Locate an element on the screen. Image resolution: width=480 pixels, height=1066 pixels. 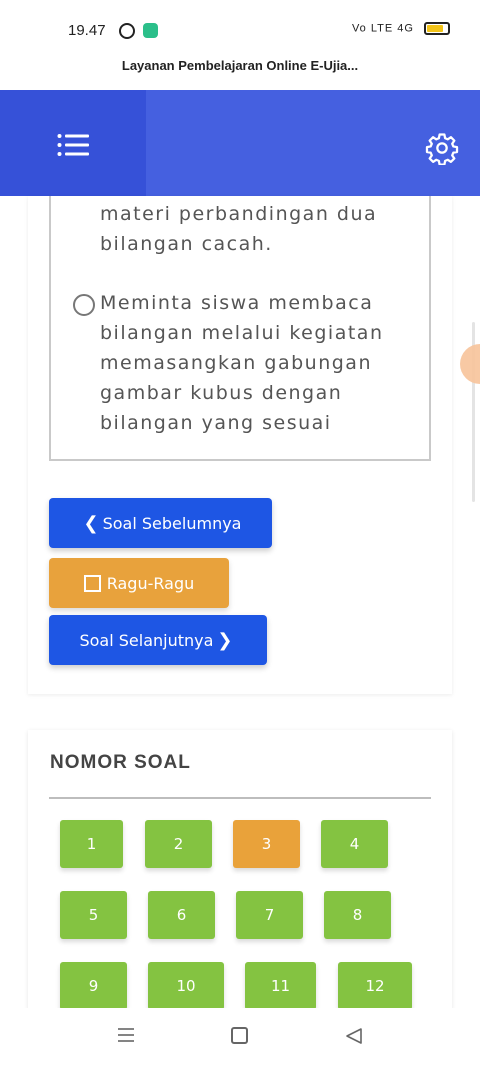
whatsapp-icon is located at coordinates (127, 31).